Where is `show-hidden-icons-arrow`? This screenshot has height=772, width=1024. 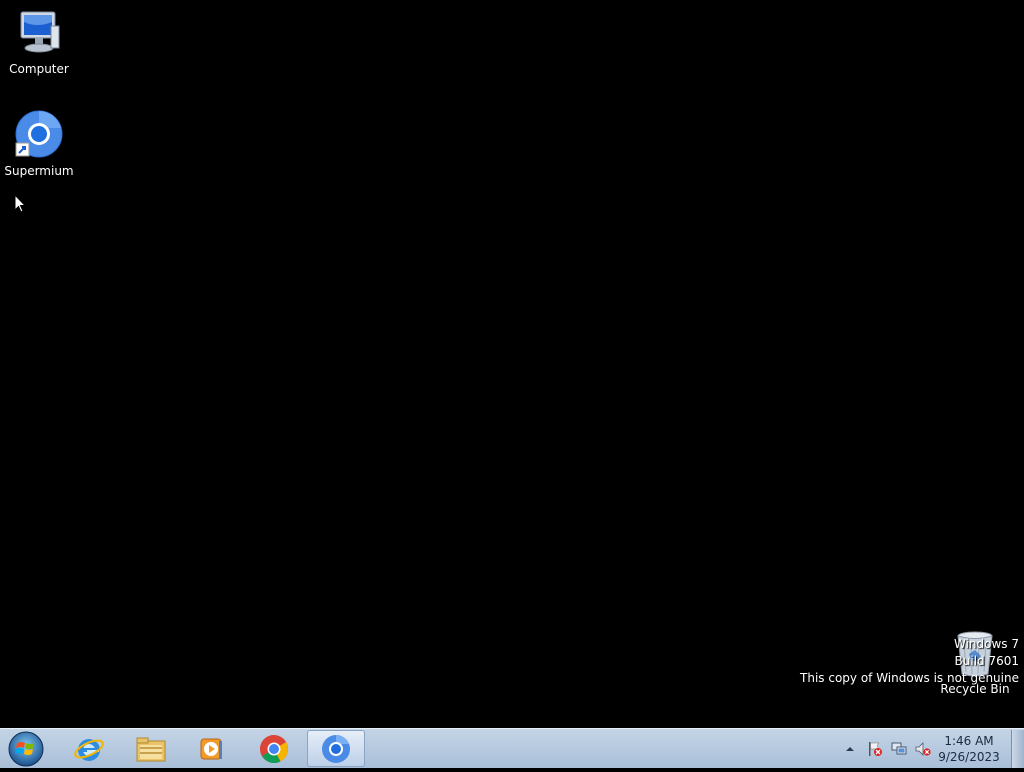
show-hidden-icons-arrow is located at coordinates (850, 749).